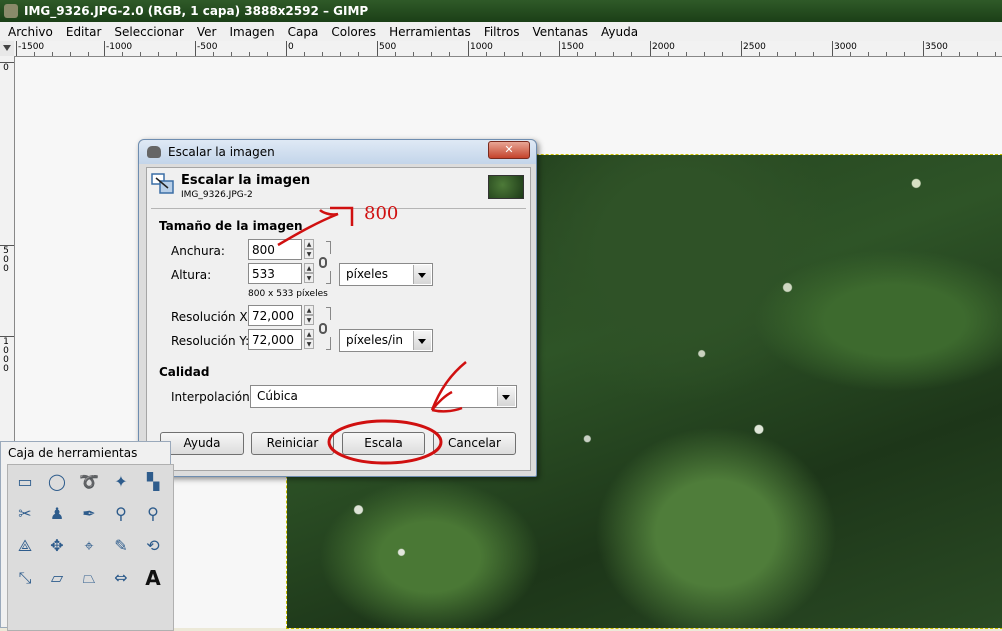 The width and height of the screenshot is (1002, 631). Describe the element at coordinates (500, 32) in the screenshot. I see `menu-item-8: Filtros` at that location.